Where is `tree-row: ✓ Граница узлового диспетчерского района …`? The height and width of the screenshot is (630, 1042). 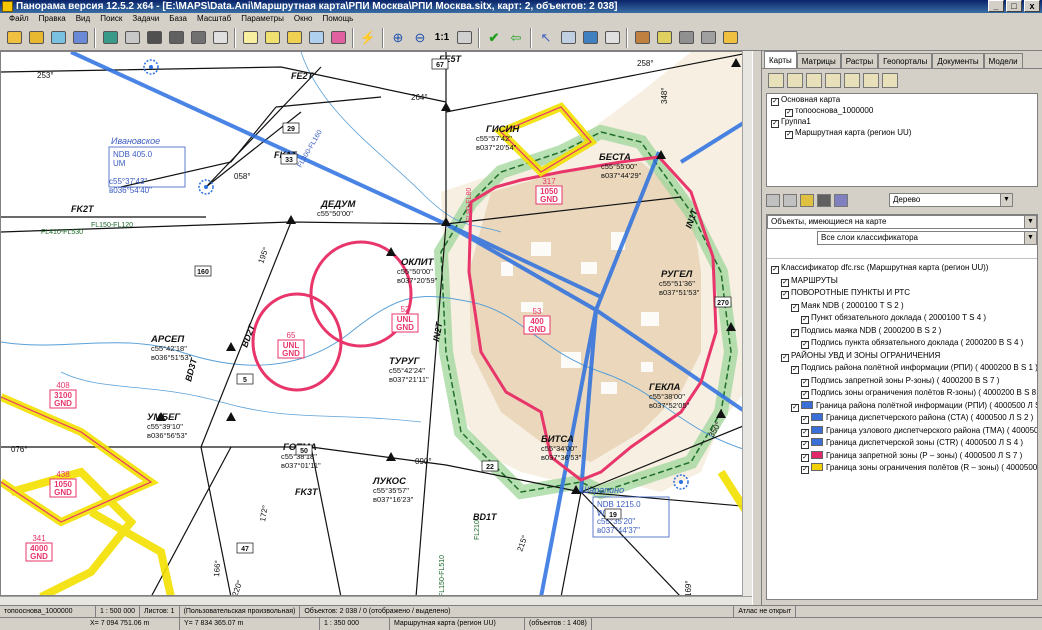 tree-row: ✓ Граница узлового диспетчерского района … is located at coordinates (902, 431).